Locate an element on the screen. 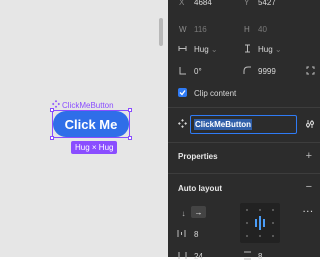 The width and height of the screenshot is (320, 262). component-name-label: ClickMeButton is located at coordinates (83, 105).